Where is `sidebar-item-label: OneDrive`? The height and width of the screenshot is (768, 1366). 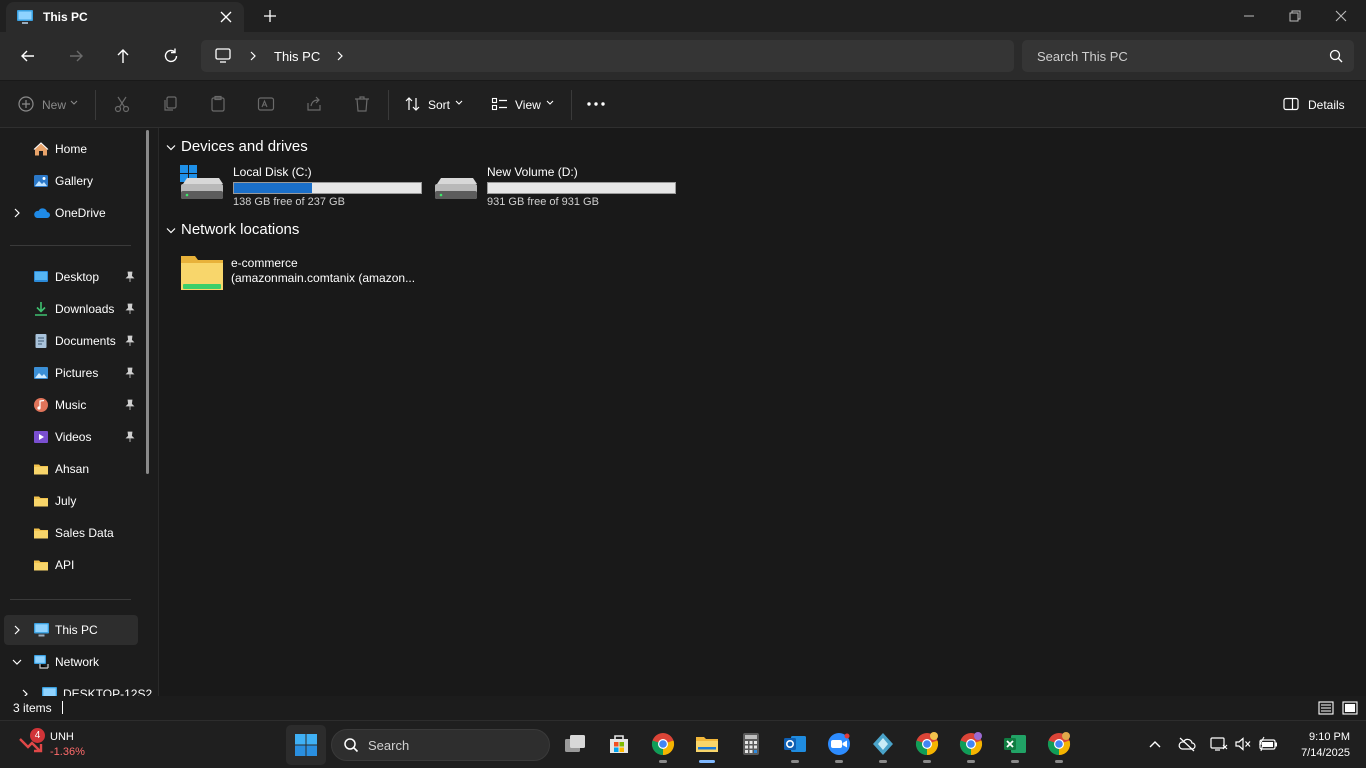
sidebar-item-label: OneDrive is located at coordinates (80, 213).